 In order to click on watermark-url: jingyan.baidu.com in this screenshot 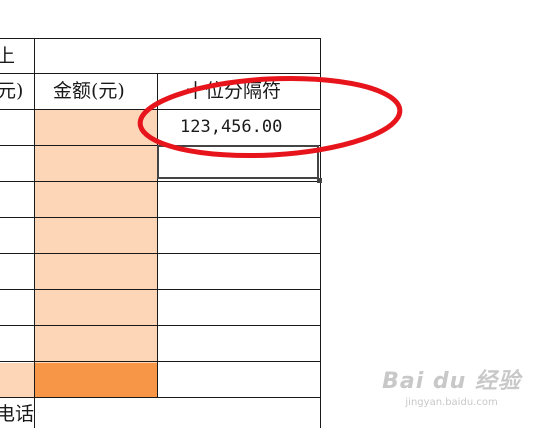, I will do `click(451, 402)`.